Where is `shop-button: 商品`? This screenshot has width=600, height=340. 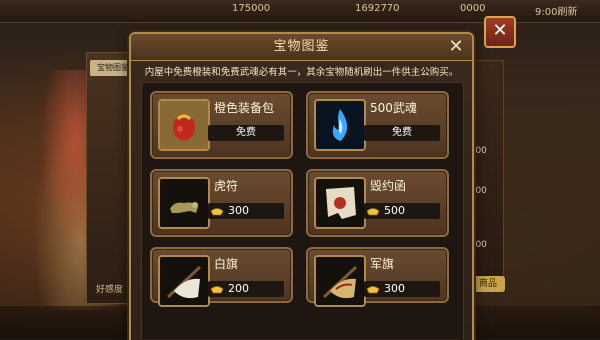
shop-button: 商品 is located at coordinates (488, 284).